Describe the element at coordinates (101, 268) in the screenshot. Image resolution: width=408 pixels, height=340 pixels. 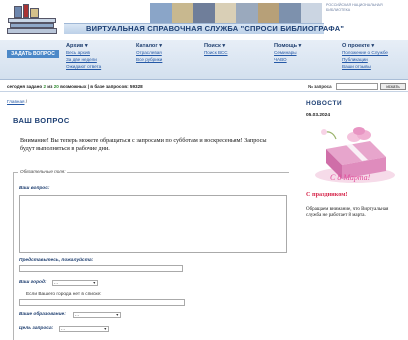
I see `name-input` at that location.